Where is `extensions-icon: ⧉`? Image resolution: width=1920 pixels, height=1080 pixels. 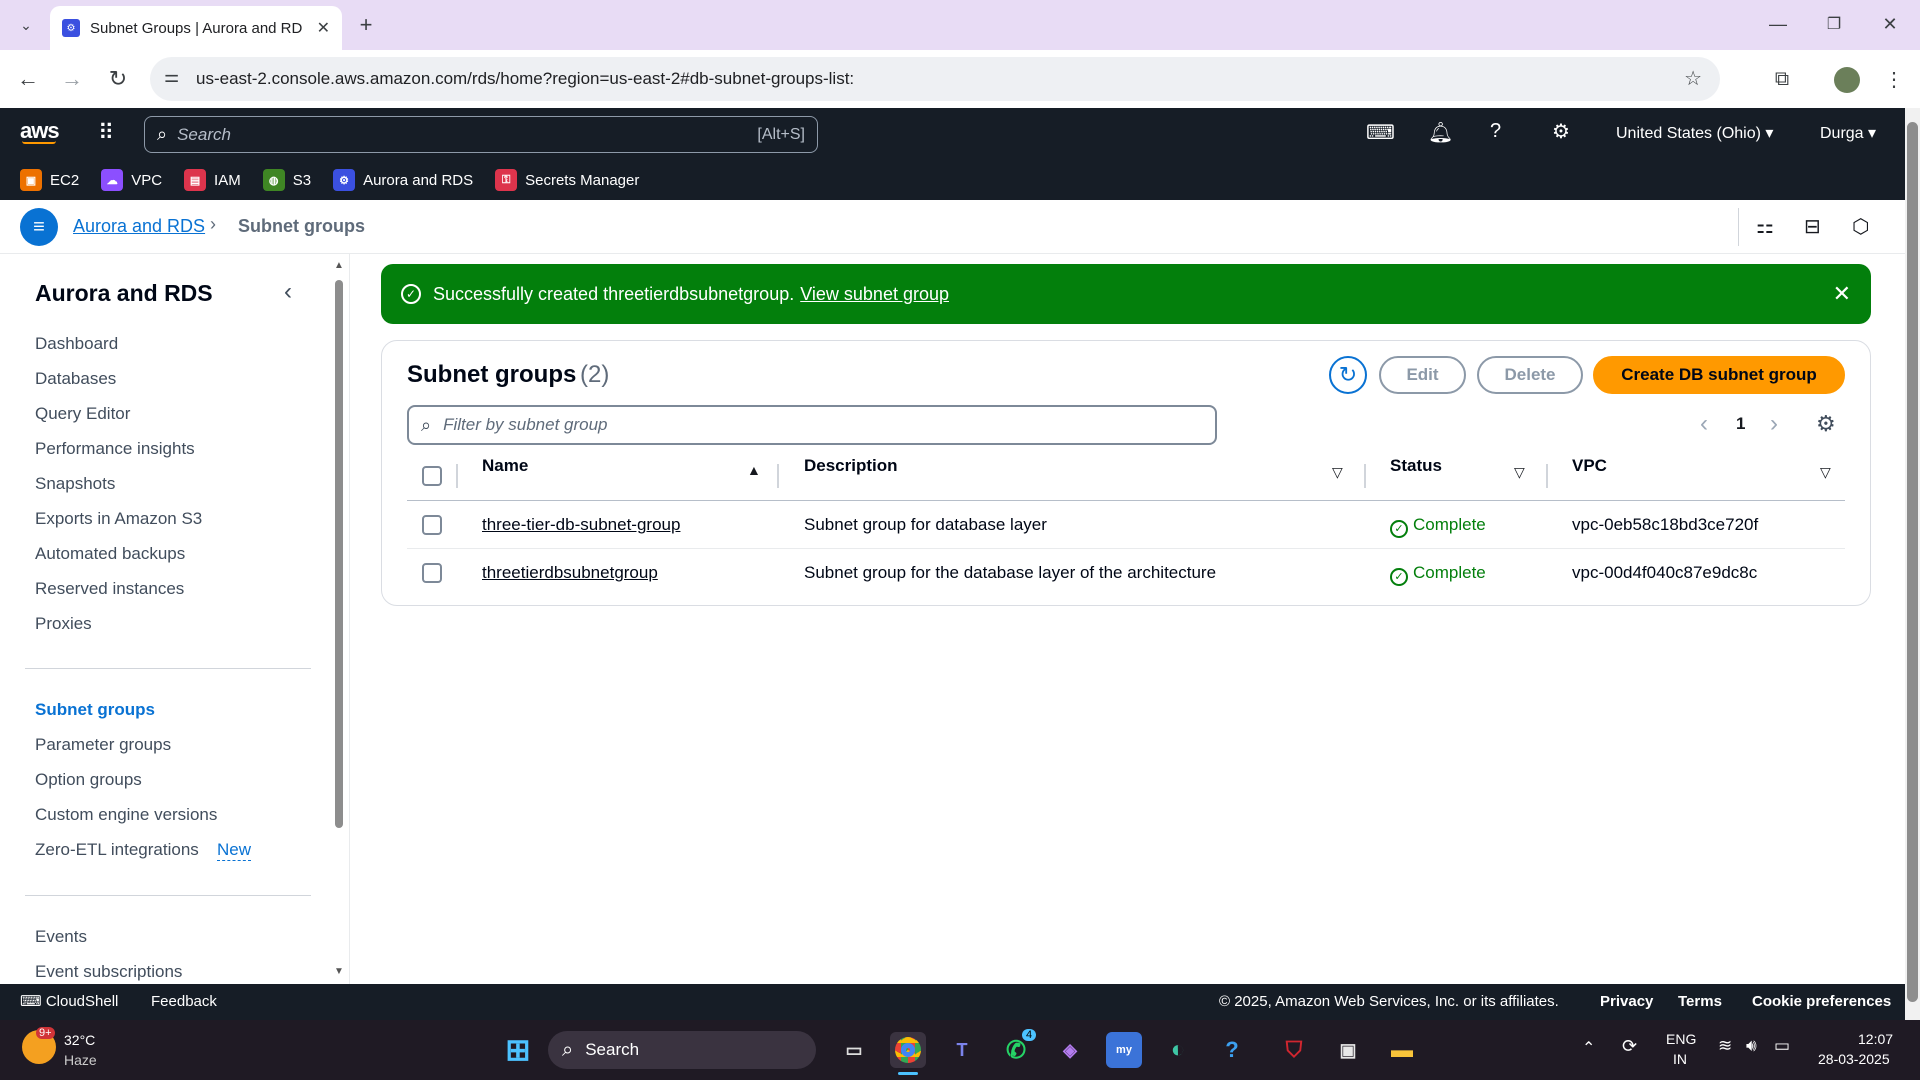
extensions-icon: ⧉ is located at coordinates (1782, 79).